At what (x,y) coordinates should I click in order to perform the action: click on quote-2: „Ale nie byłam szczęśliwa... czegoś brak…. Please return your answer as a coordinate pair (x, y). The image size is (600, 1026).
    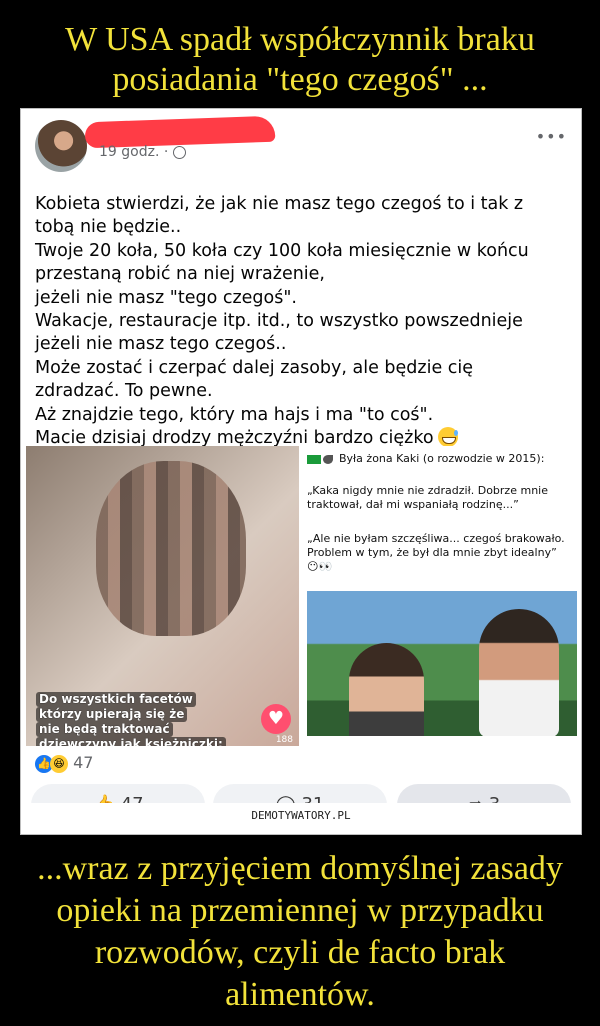
    Looking at the image, I should click on (436, 552).